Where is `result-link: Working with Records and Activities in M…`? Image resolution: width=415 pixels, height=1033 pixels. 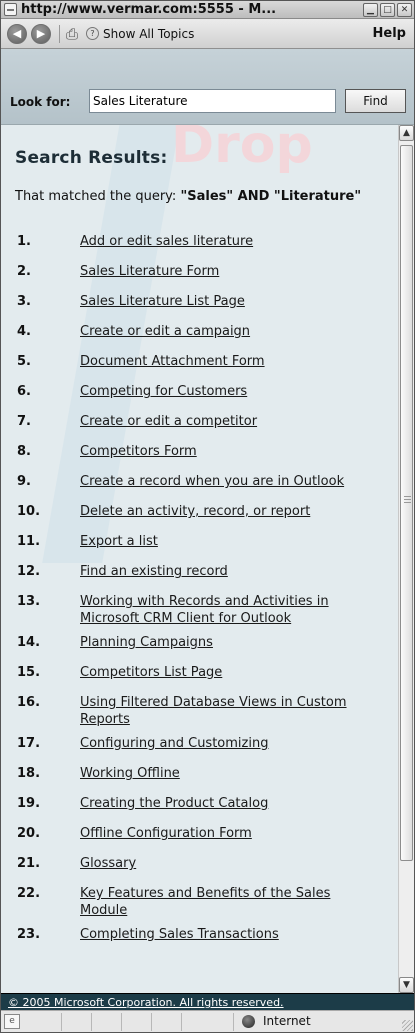 result-link: Working with Records and Activities in M… is located at coordinates (230, 610).